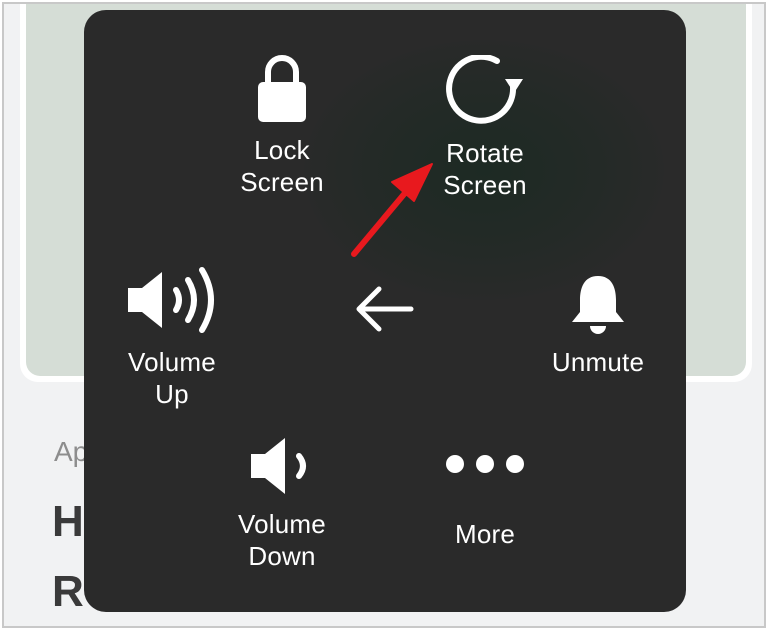  What do you see at coordinates (68, 521) in the screenshot?
I see `background-heading-line-1: H` at bounding box center [68, 521].